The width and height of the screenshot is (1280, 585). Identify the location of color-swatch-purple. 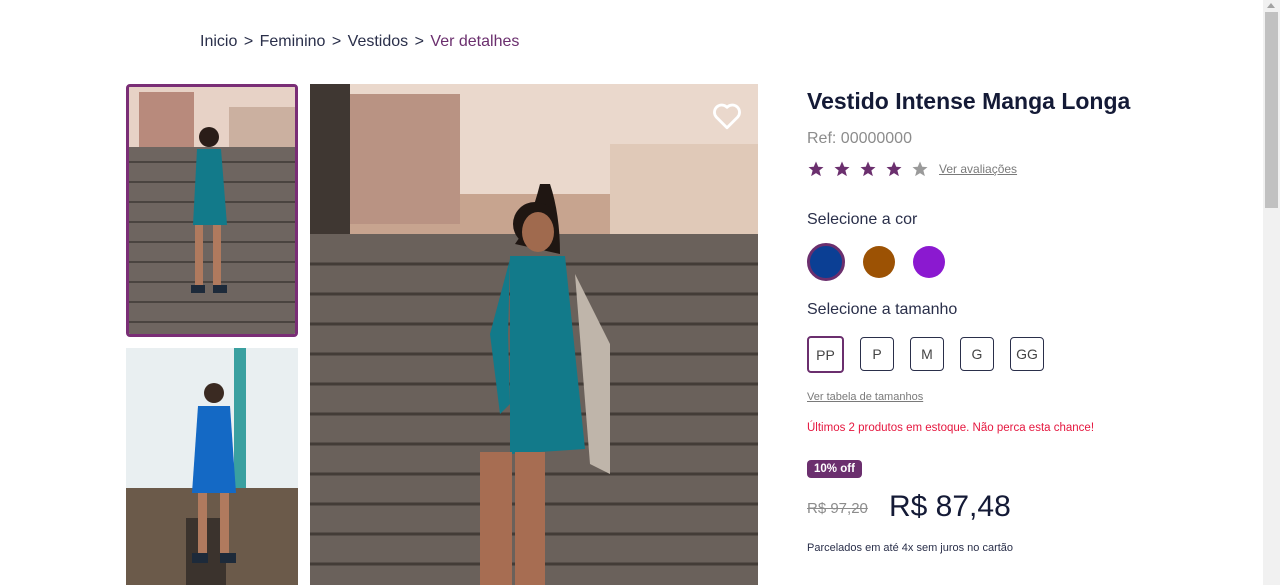
(929, 262).